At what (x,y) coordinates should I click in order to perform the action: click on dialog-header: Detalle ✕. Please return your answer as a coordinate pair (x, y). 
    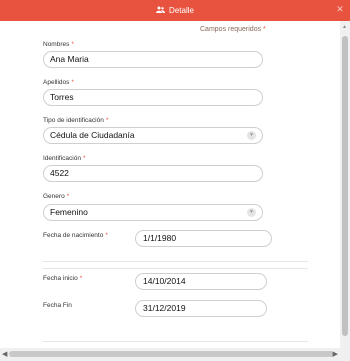
    Looking at the image, I should click on (175, 10).